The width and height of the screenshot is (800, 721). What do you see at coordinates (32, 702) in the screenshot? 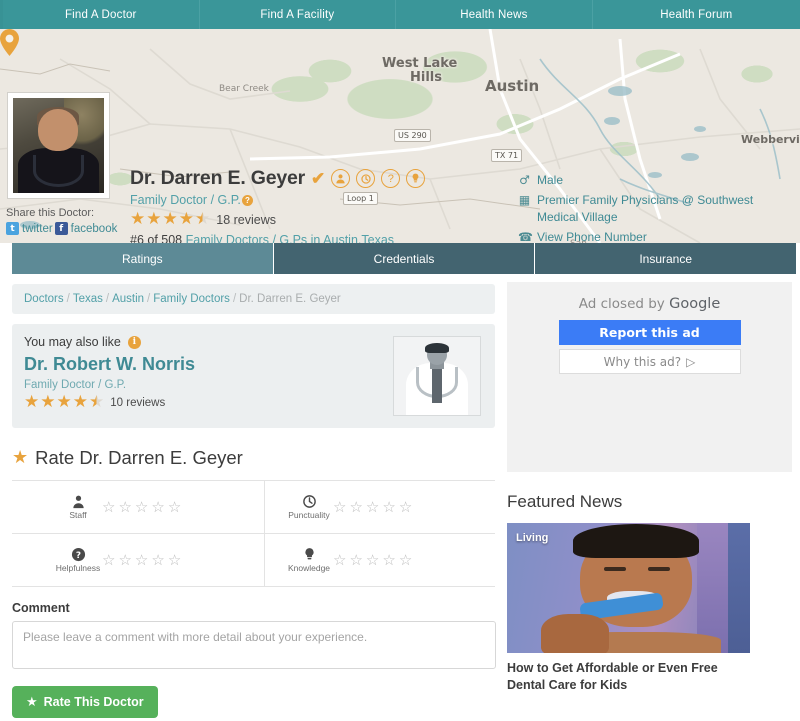
I see `star-icon: ★` at bounding box center [32, 702].